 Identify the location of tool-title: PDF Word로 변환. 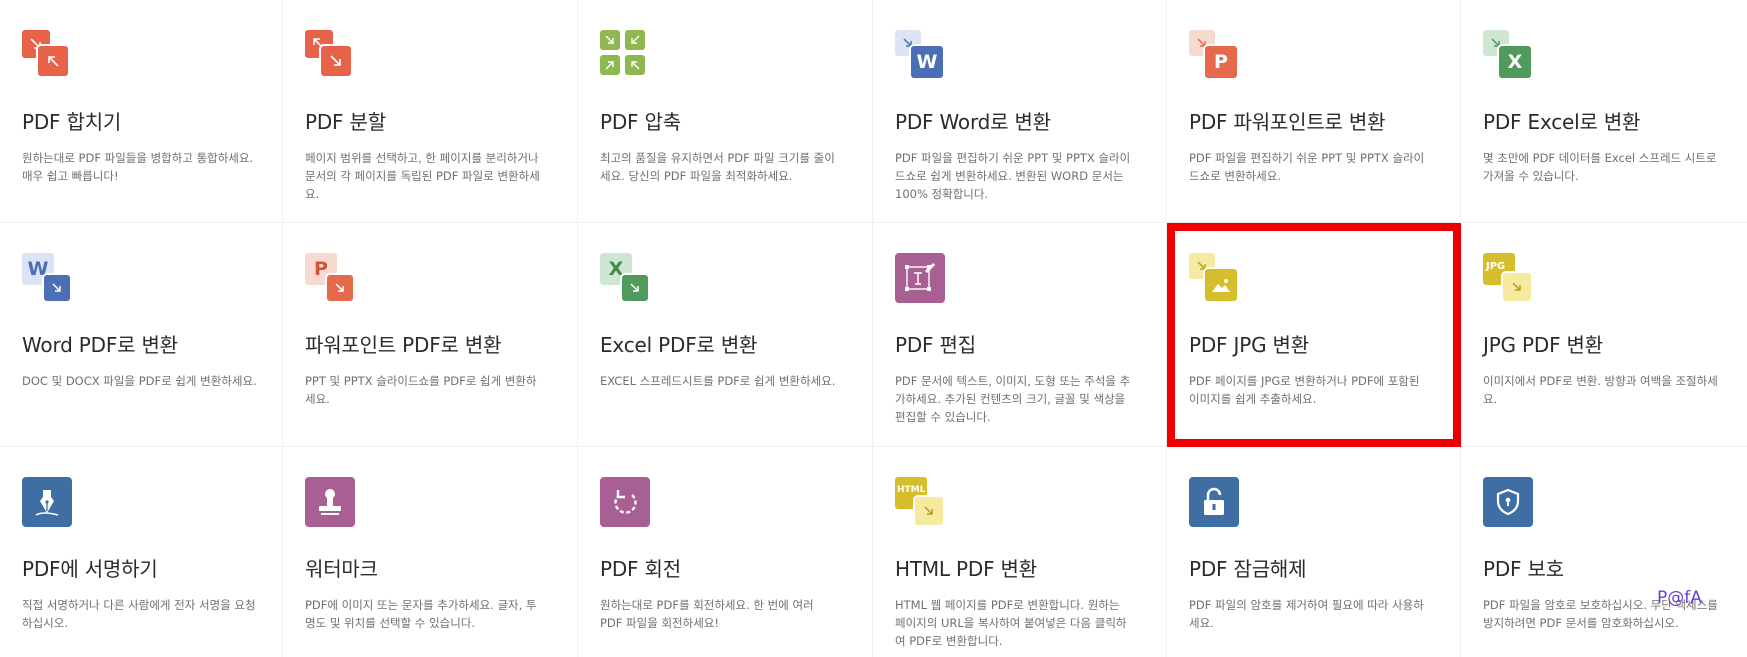
(973, 122).